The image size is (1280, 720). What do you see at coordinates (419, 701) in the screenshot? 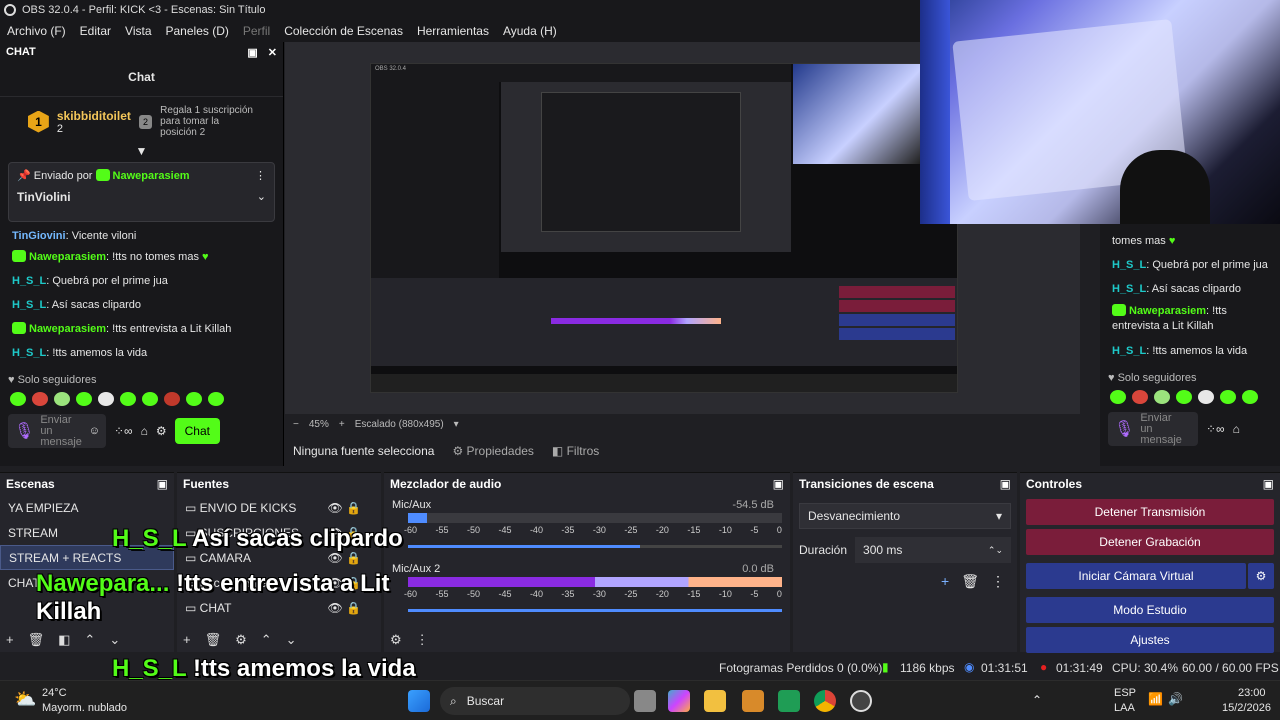
I see `start-icon` at bounding box center [419, 701].